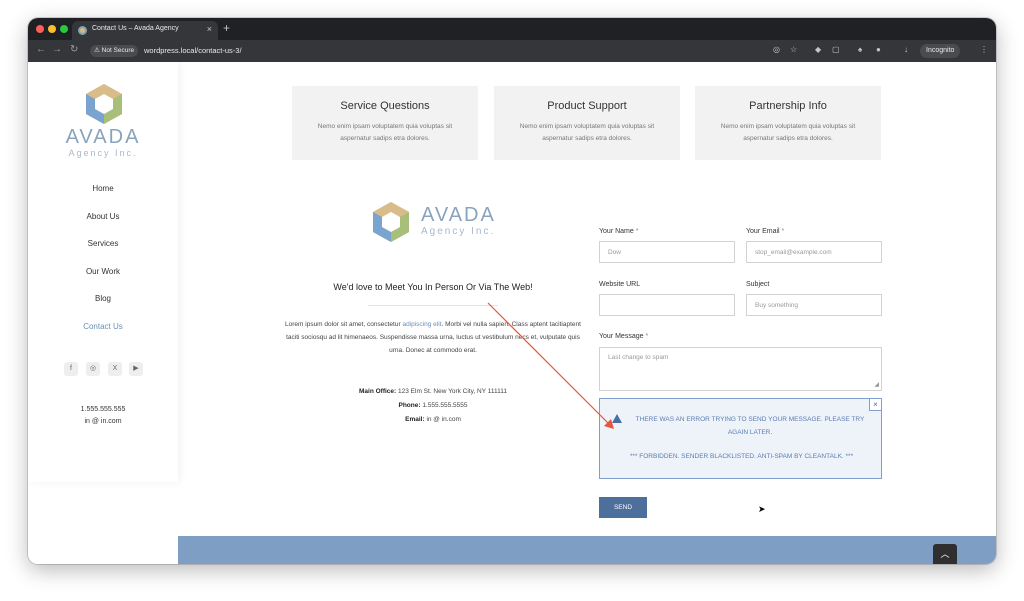 The width and height of the screenshot is (1024, 601). What do you see at coordinates (415, 419) in the screenshot?
I see `email-label: Email:` at bounding box center [415, 419].